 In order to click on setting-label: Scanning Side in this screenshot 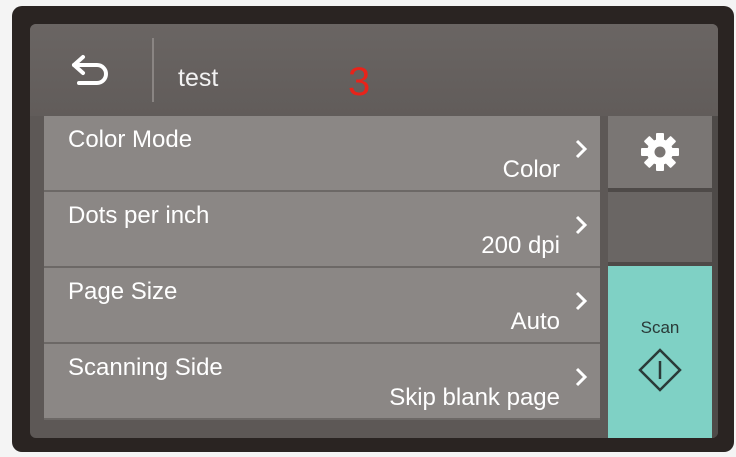, I will do `click(145, 367)`.